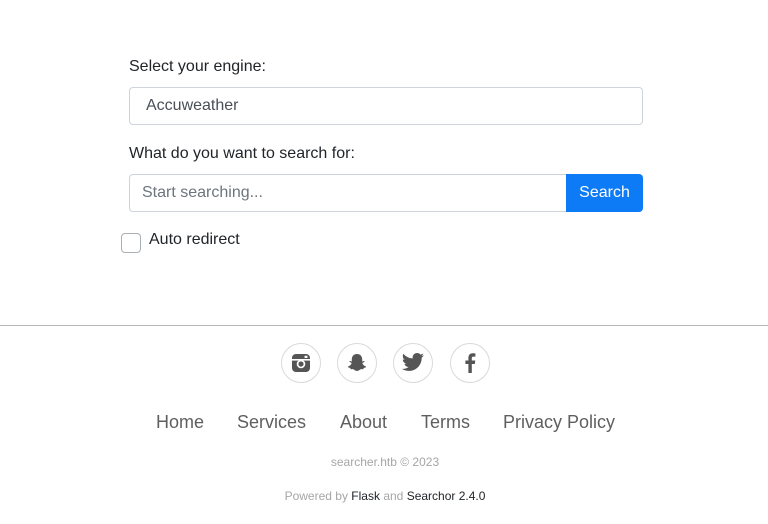 This screenshot has width=768, height=524. What do you see at coordinates (316, 496) in the screenshot?
I see `powered-prefix: Powered by` at bounding box center [316, 496].